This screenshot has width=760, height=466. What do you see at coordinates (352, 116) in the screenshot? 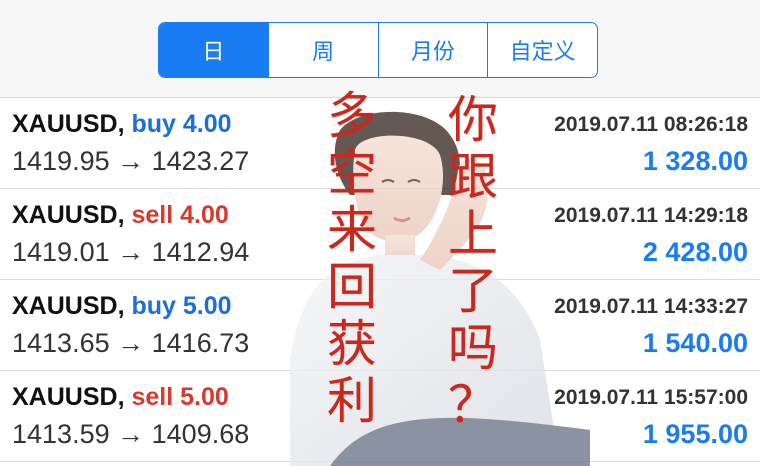
I see `calligraphy-char: 多` at bounding box center [352, 116].